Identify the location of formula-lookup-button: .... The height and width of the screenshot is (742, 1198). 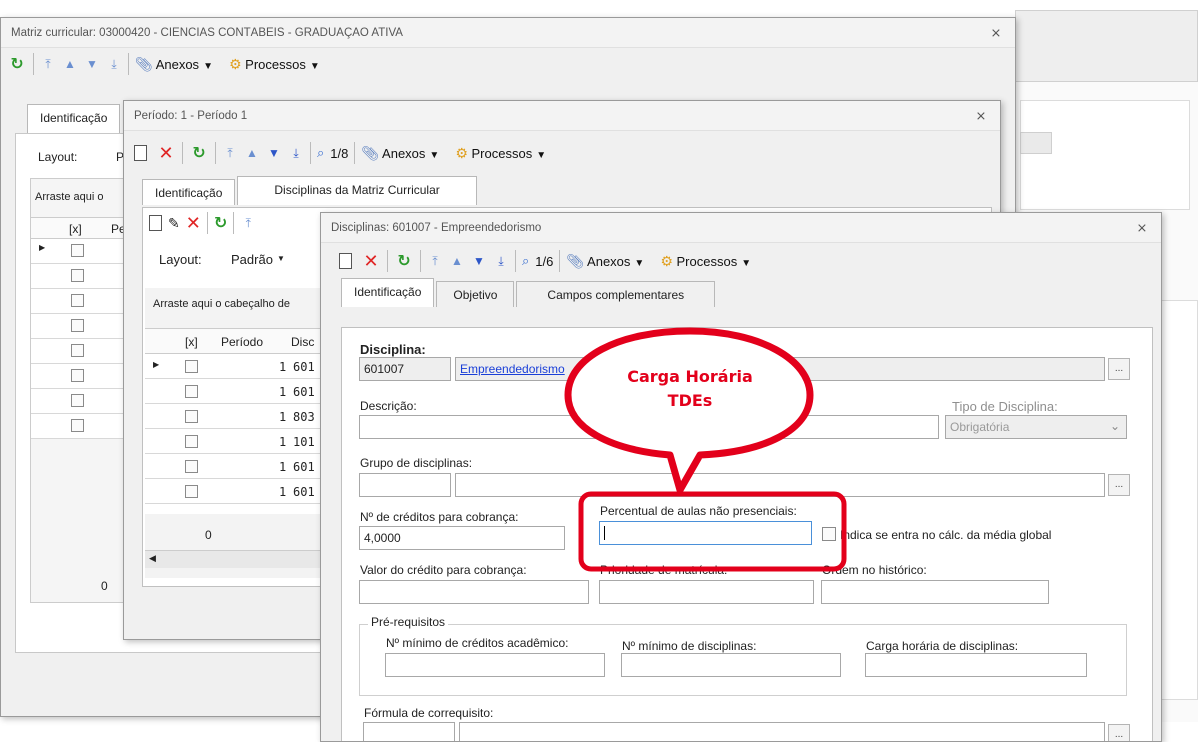
(1119, 732).